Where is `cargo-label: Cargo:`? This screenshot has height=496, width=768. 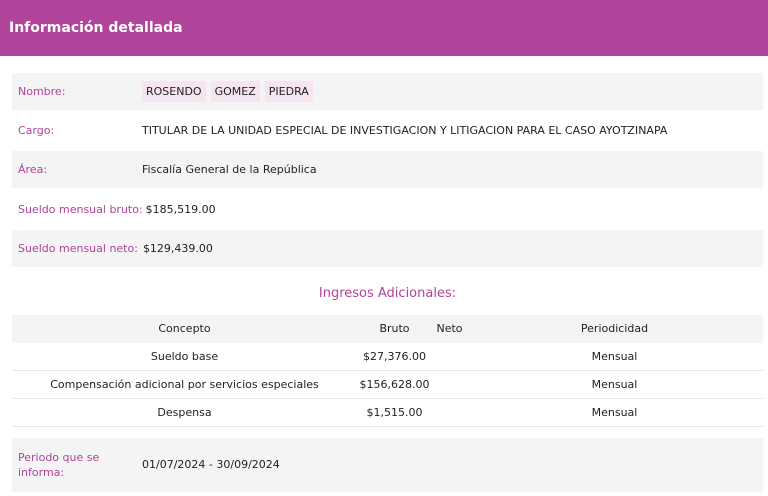
cargo-label: Cargo: is located at coordinates (36, 130).